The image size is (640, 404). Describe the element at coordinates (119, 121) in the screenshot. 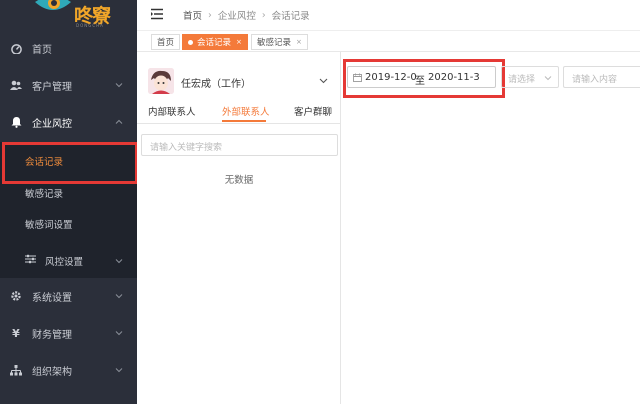

I see `chevron-up-icon` at that location.